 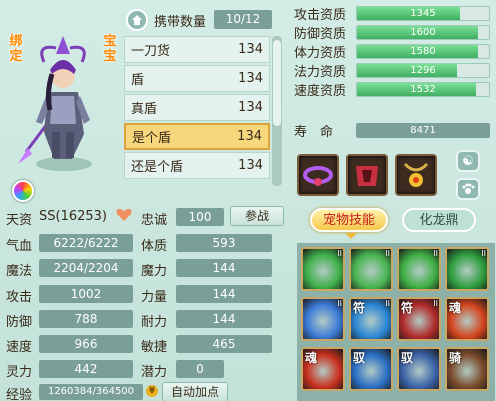 I want to click on exp-label: 经验, so click(x=19, y=394).